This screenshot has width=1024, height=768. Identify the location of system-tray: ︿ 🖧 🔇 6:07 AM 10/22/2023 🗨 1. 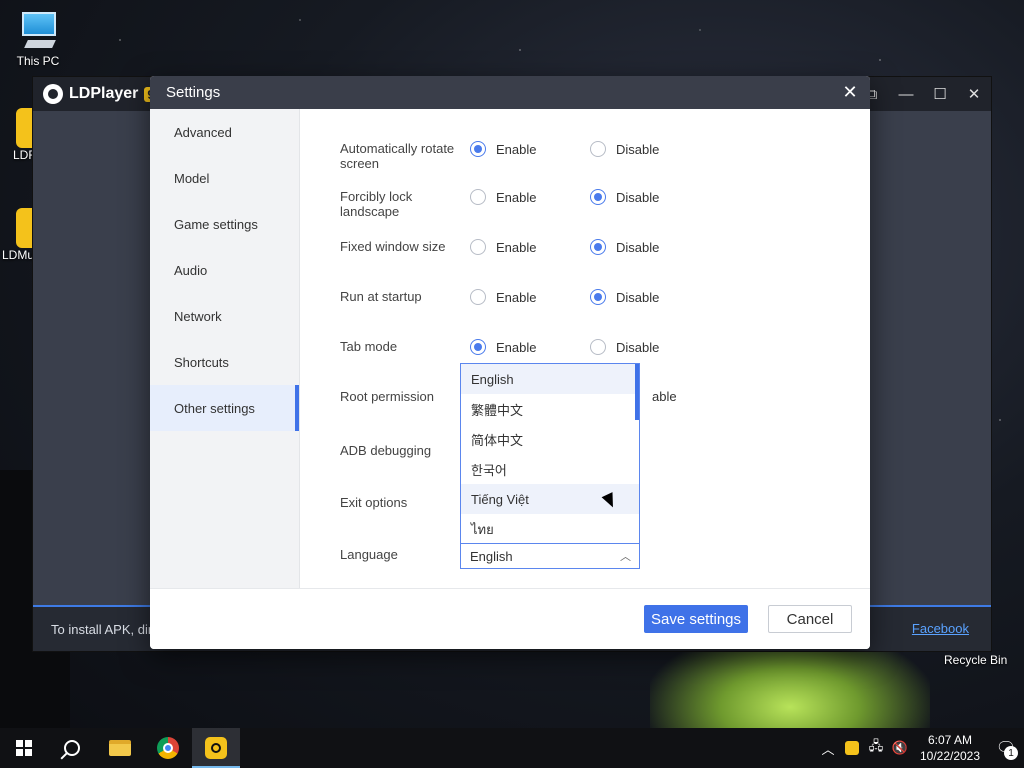
(920, 748).